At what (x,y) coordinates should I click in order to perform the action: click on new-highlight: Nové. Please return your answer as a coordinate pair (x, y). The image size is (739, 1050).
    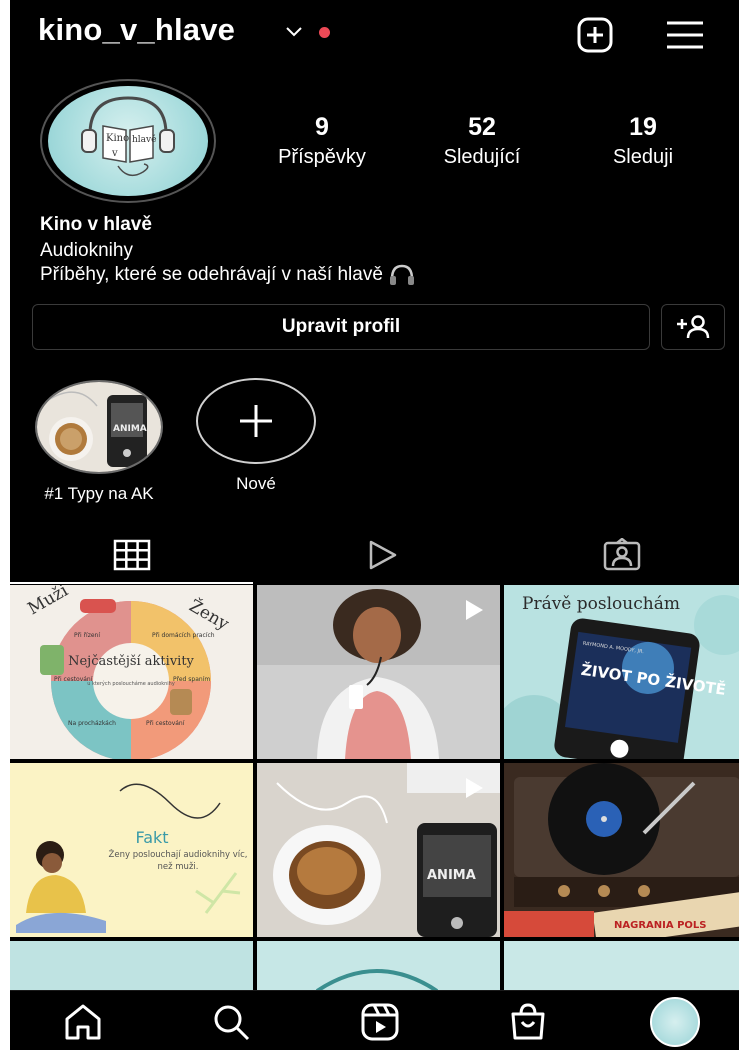
    Looking at the image, I should click on (256, 436).